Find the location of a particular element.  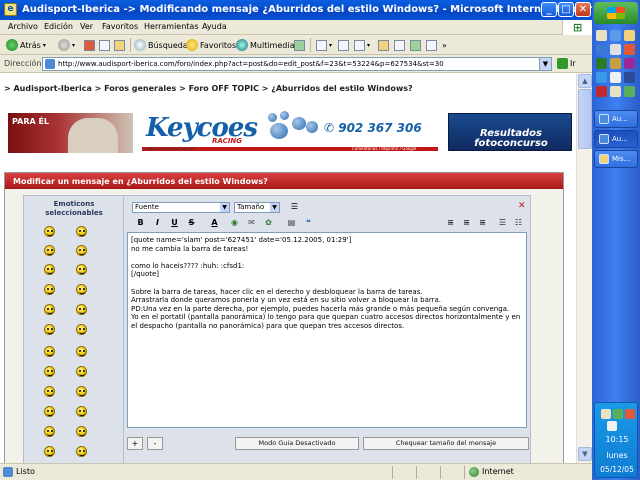

print-button is located at coordinates (343, 45).